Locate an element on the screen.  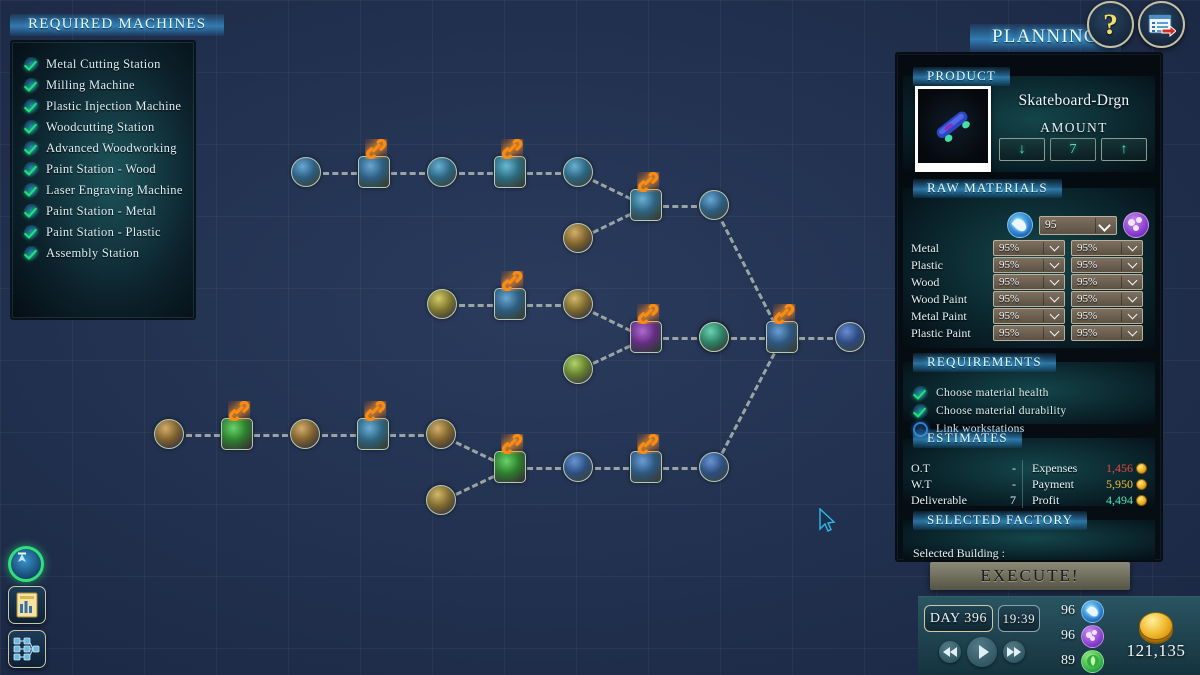
requirement-row: Choose material durability is located at coordinates (989, 411).